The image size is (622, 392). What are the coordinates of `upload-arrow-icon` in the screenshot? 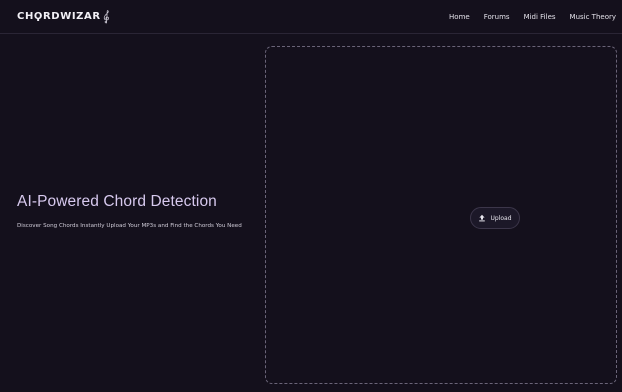 It's located at (482, 218).